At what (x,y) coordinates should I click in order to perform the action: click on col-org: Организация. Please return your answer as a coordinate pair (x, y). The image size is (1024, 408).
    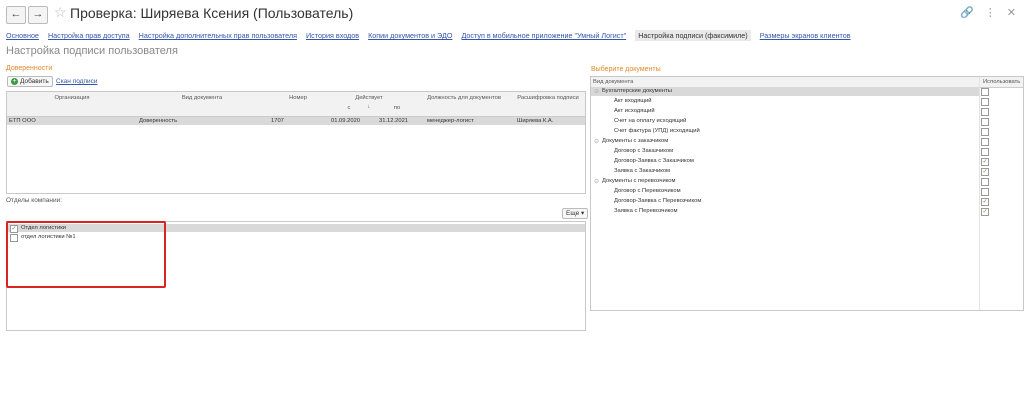
    Looking at the image, I should click on (72, 98).